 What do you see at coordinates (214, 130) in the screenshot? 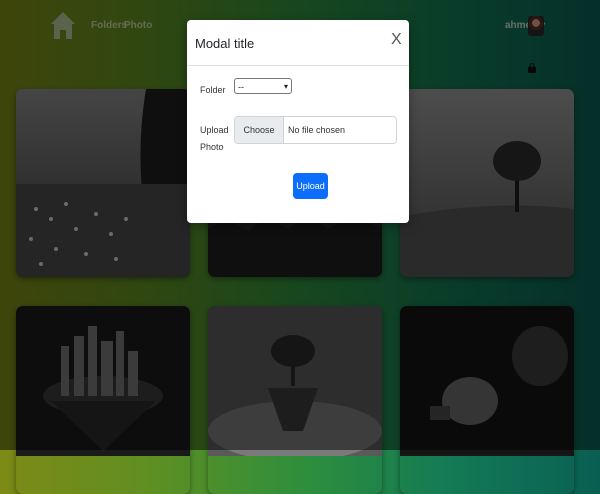
I see `upload-photo-label-line1: Upload` at bounding box center [214, 130].